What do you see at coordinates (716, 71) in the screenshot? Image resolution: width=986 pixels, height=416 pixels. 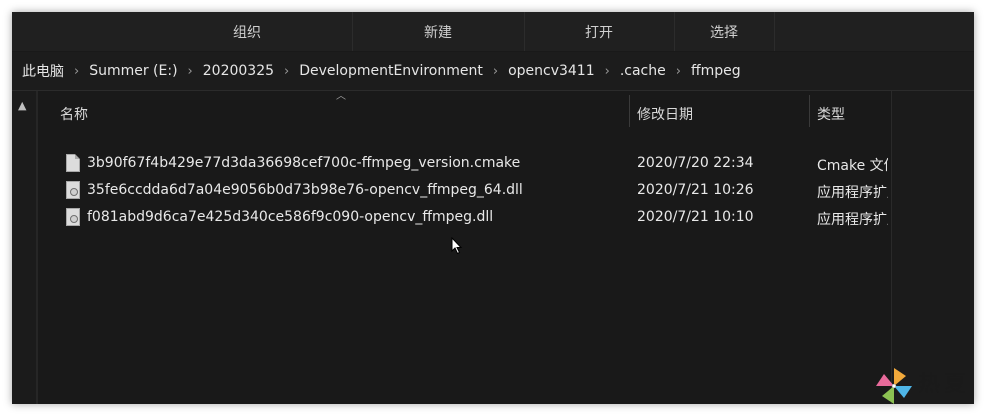 I see `breadcrumb-folder-ffmpeg: ffmpeg` at bounding box center [716, 71].